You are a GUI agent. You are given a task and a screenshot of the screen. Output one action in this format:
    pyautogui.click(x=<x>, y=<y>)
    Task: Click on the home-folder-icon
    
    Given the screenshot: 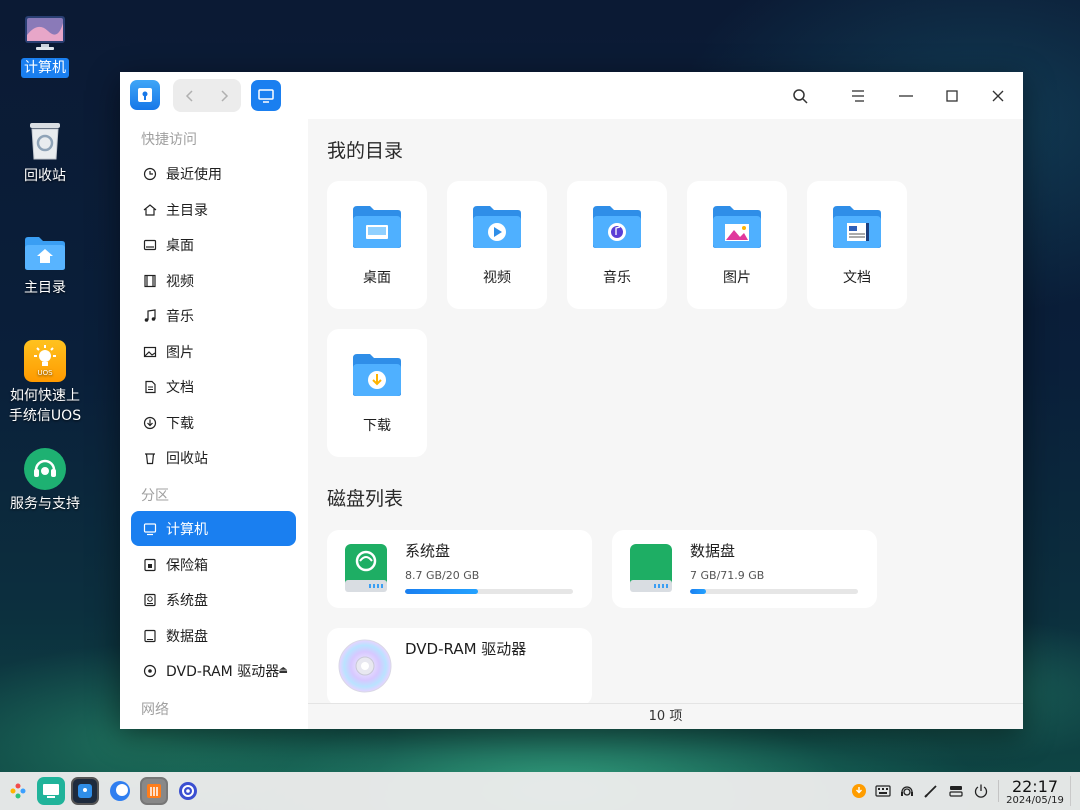 What is the action you would take?
    pyautogui.click(x=45, y=253)
    